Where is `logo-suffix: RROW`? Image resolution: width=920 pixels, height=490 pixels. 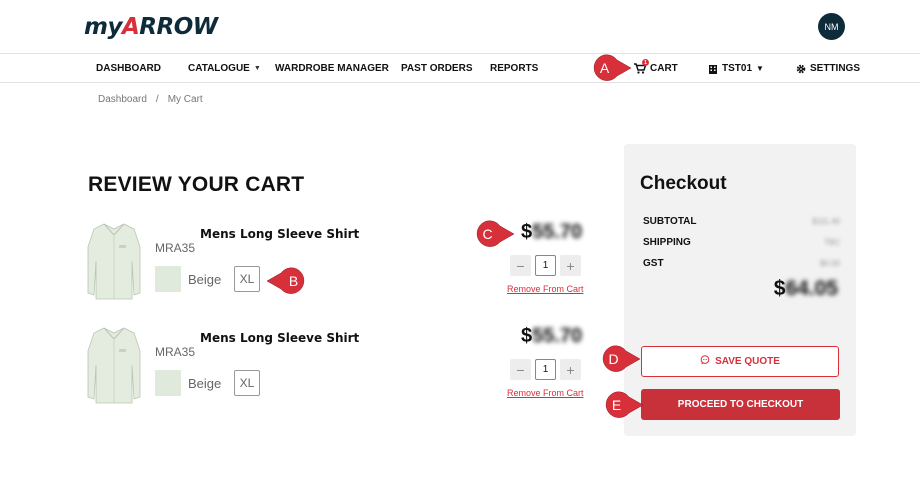
logo-suffix: RROW is located at coordinates (178, 27).